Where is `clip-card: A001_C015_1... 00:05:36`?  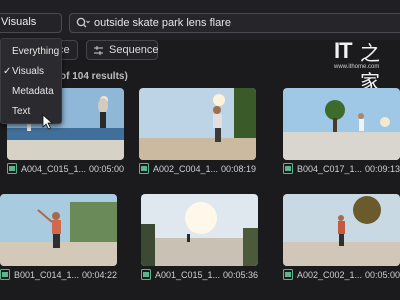
clip-card: A001_C015_1... 00:05:36 is located at coordinates (199, 245).